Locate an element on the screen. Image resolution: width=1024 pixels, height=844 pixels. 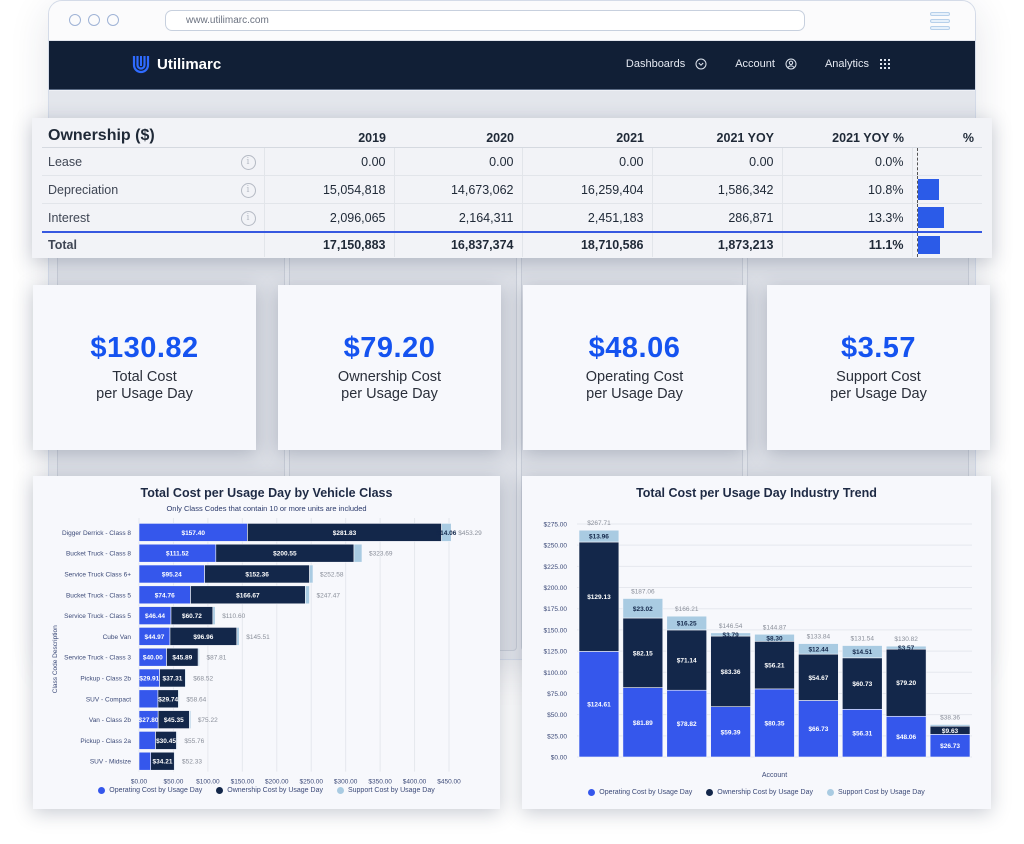
total-label: $58.64 is located at coordinates (196, 699).